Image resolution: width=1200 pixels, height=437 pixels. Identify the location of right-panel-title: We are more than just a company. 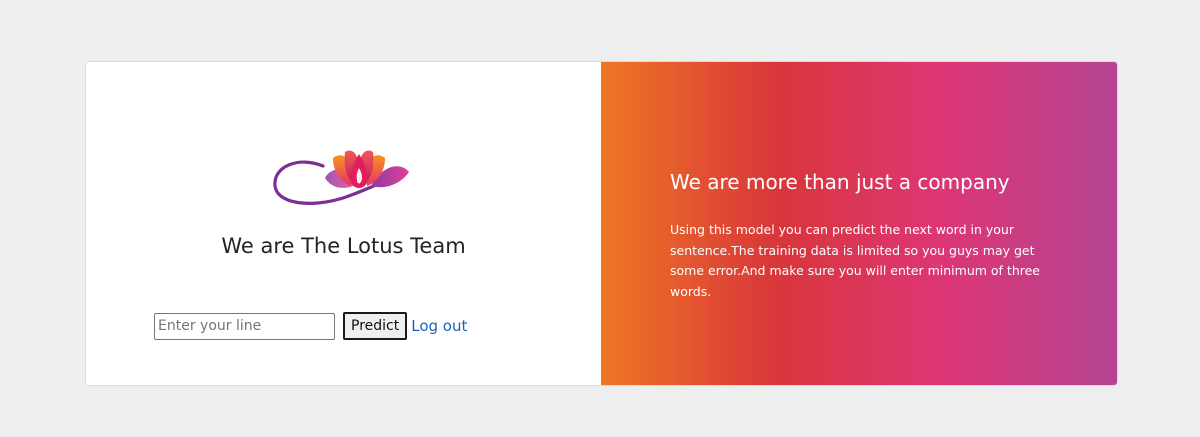
(840, 182).